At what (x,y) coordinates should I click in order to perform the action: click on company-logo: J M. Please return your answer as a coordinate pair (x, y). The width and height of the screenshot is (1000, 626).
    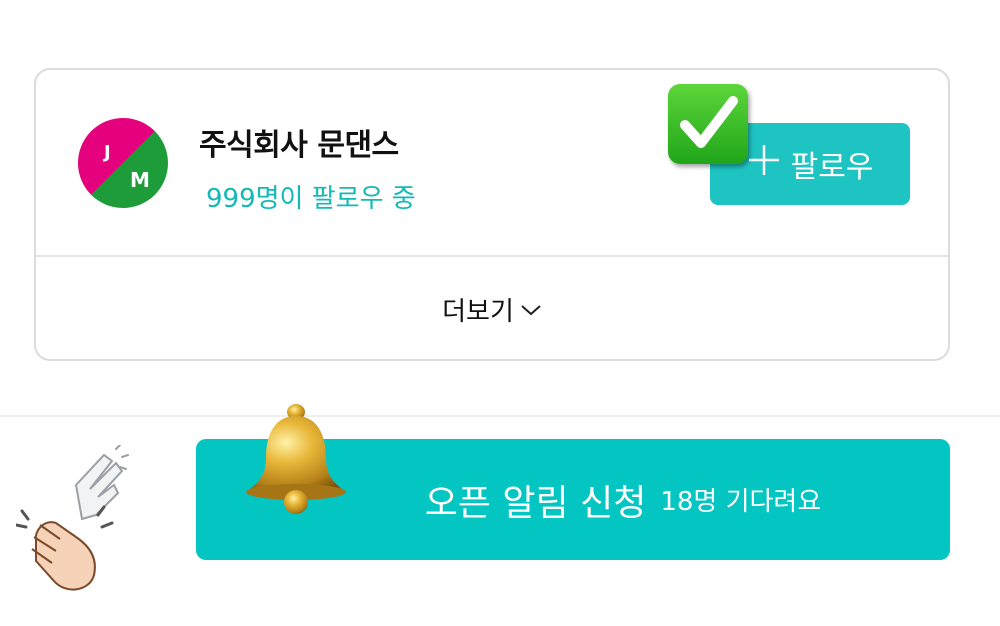
    Looking at the image, I should click on (123, 163).